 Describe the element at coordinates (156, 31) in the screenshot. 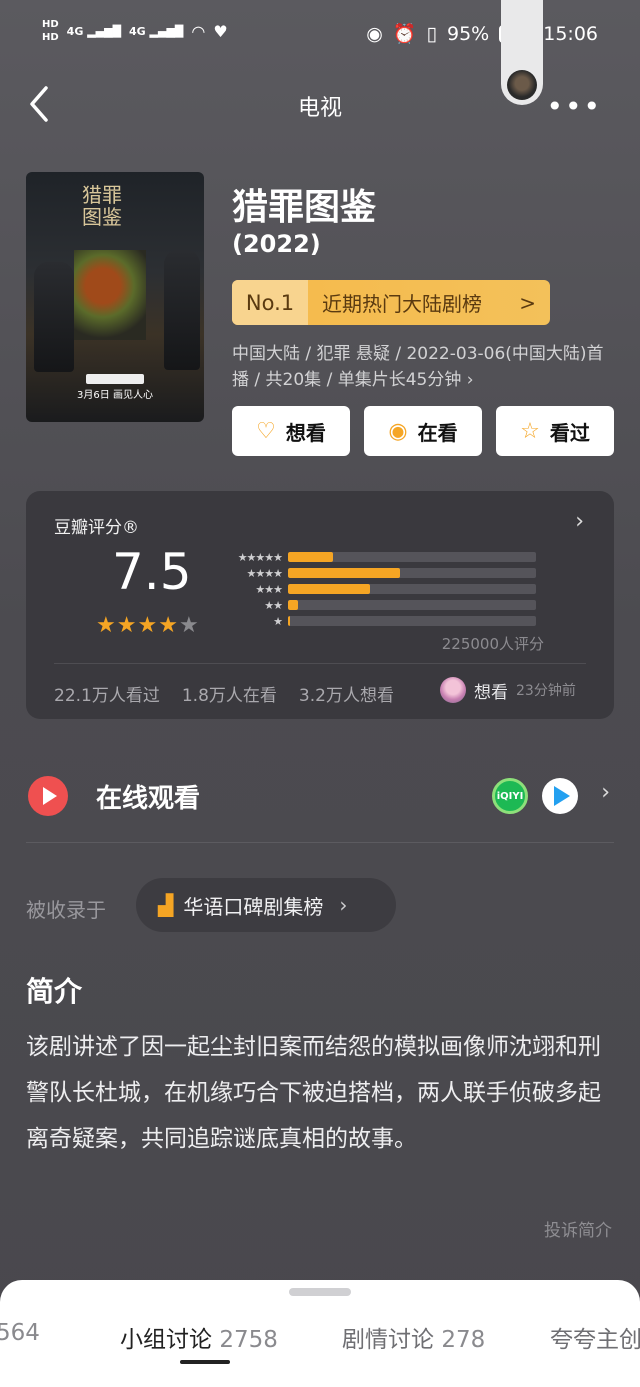

I see `signal-2: 4G ▂▄▆█` at that location.